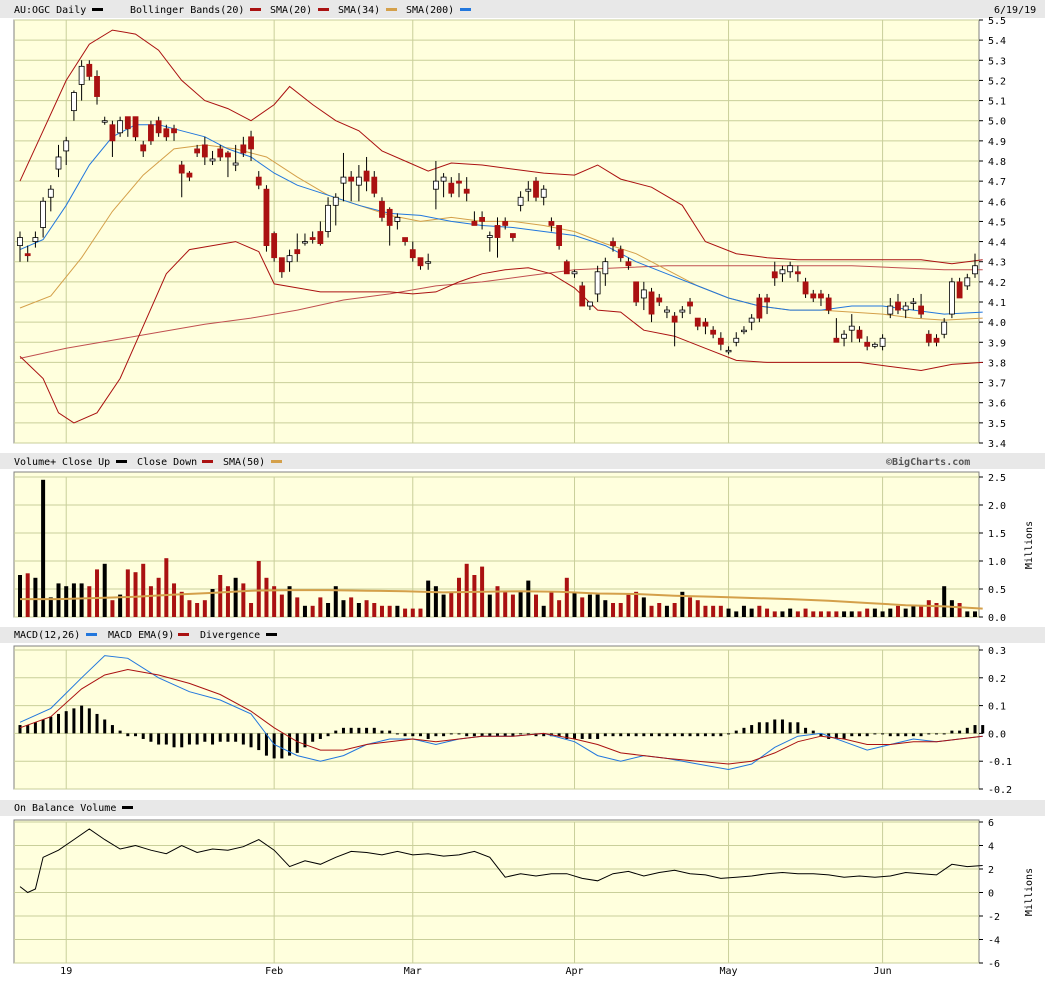 This screenshot has height=981, width=1045. Describe the element at coordinates (991, 894) in the screenshot. I see `y-tick-label: 0` at that location.